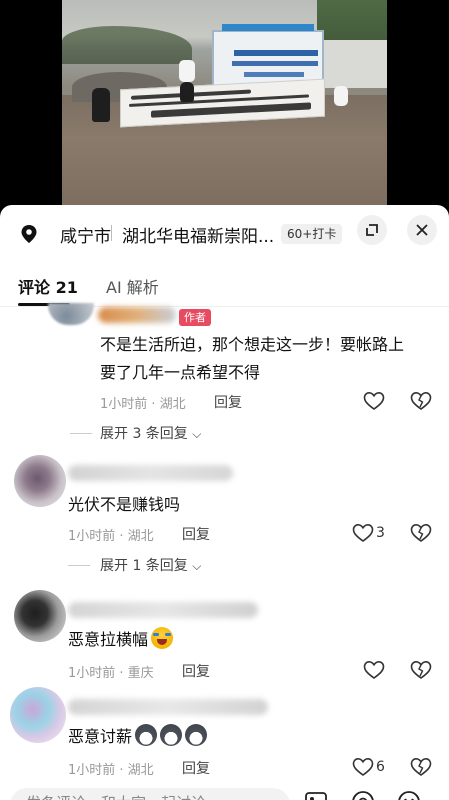 The width and height of the screenshot is (449, 800). I want to click on location-bar: 咸宁市 湖北华电福新崇阳... 60+打卡, so click(224, 232).